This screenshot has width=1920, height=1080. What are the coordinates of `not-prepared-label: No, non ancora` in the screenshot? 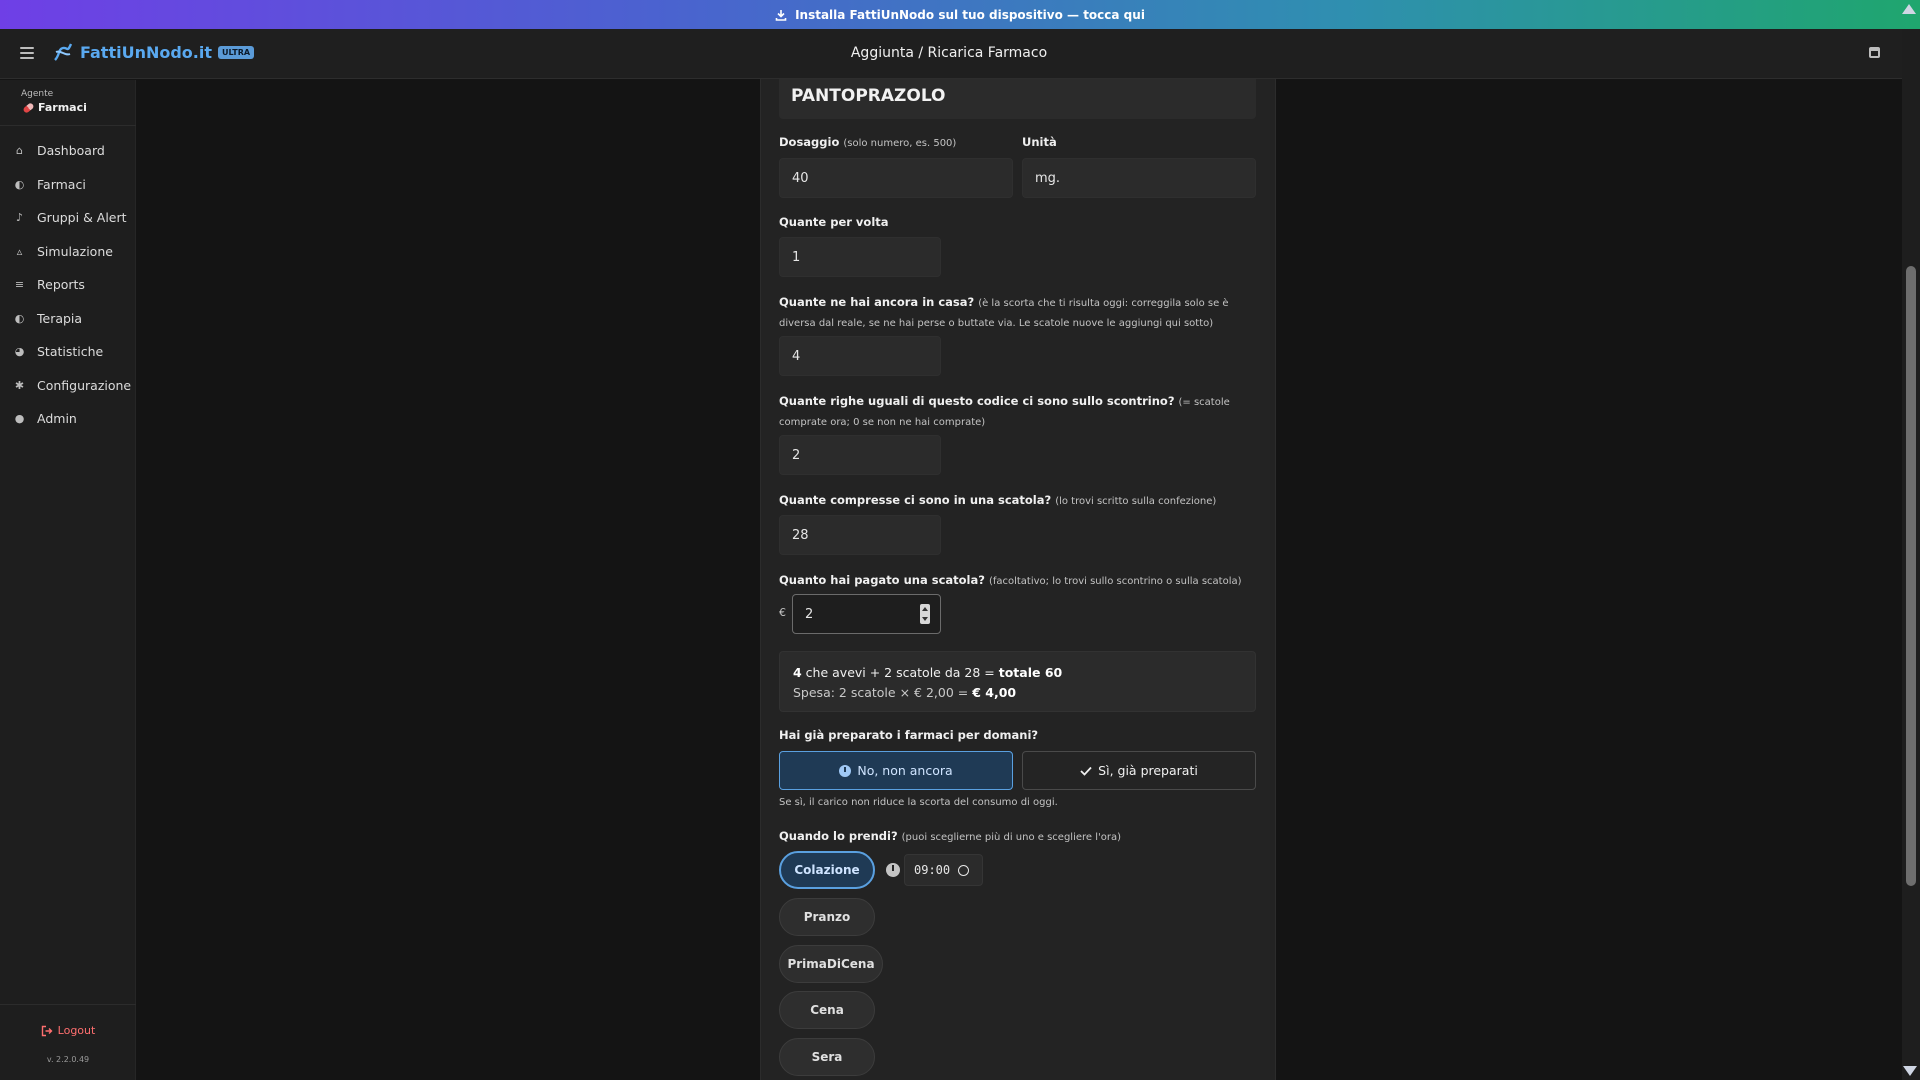 It's located at (905, 770).